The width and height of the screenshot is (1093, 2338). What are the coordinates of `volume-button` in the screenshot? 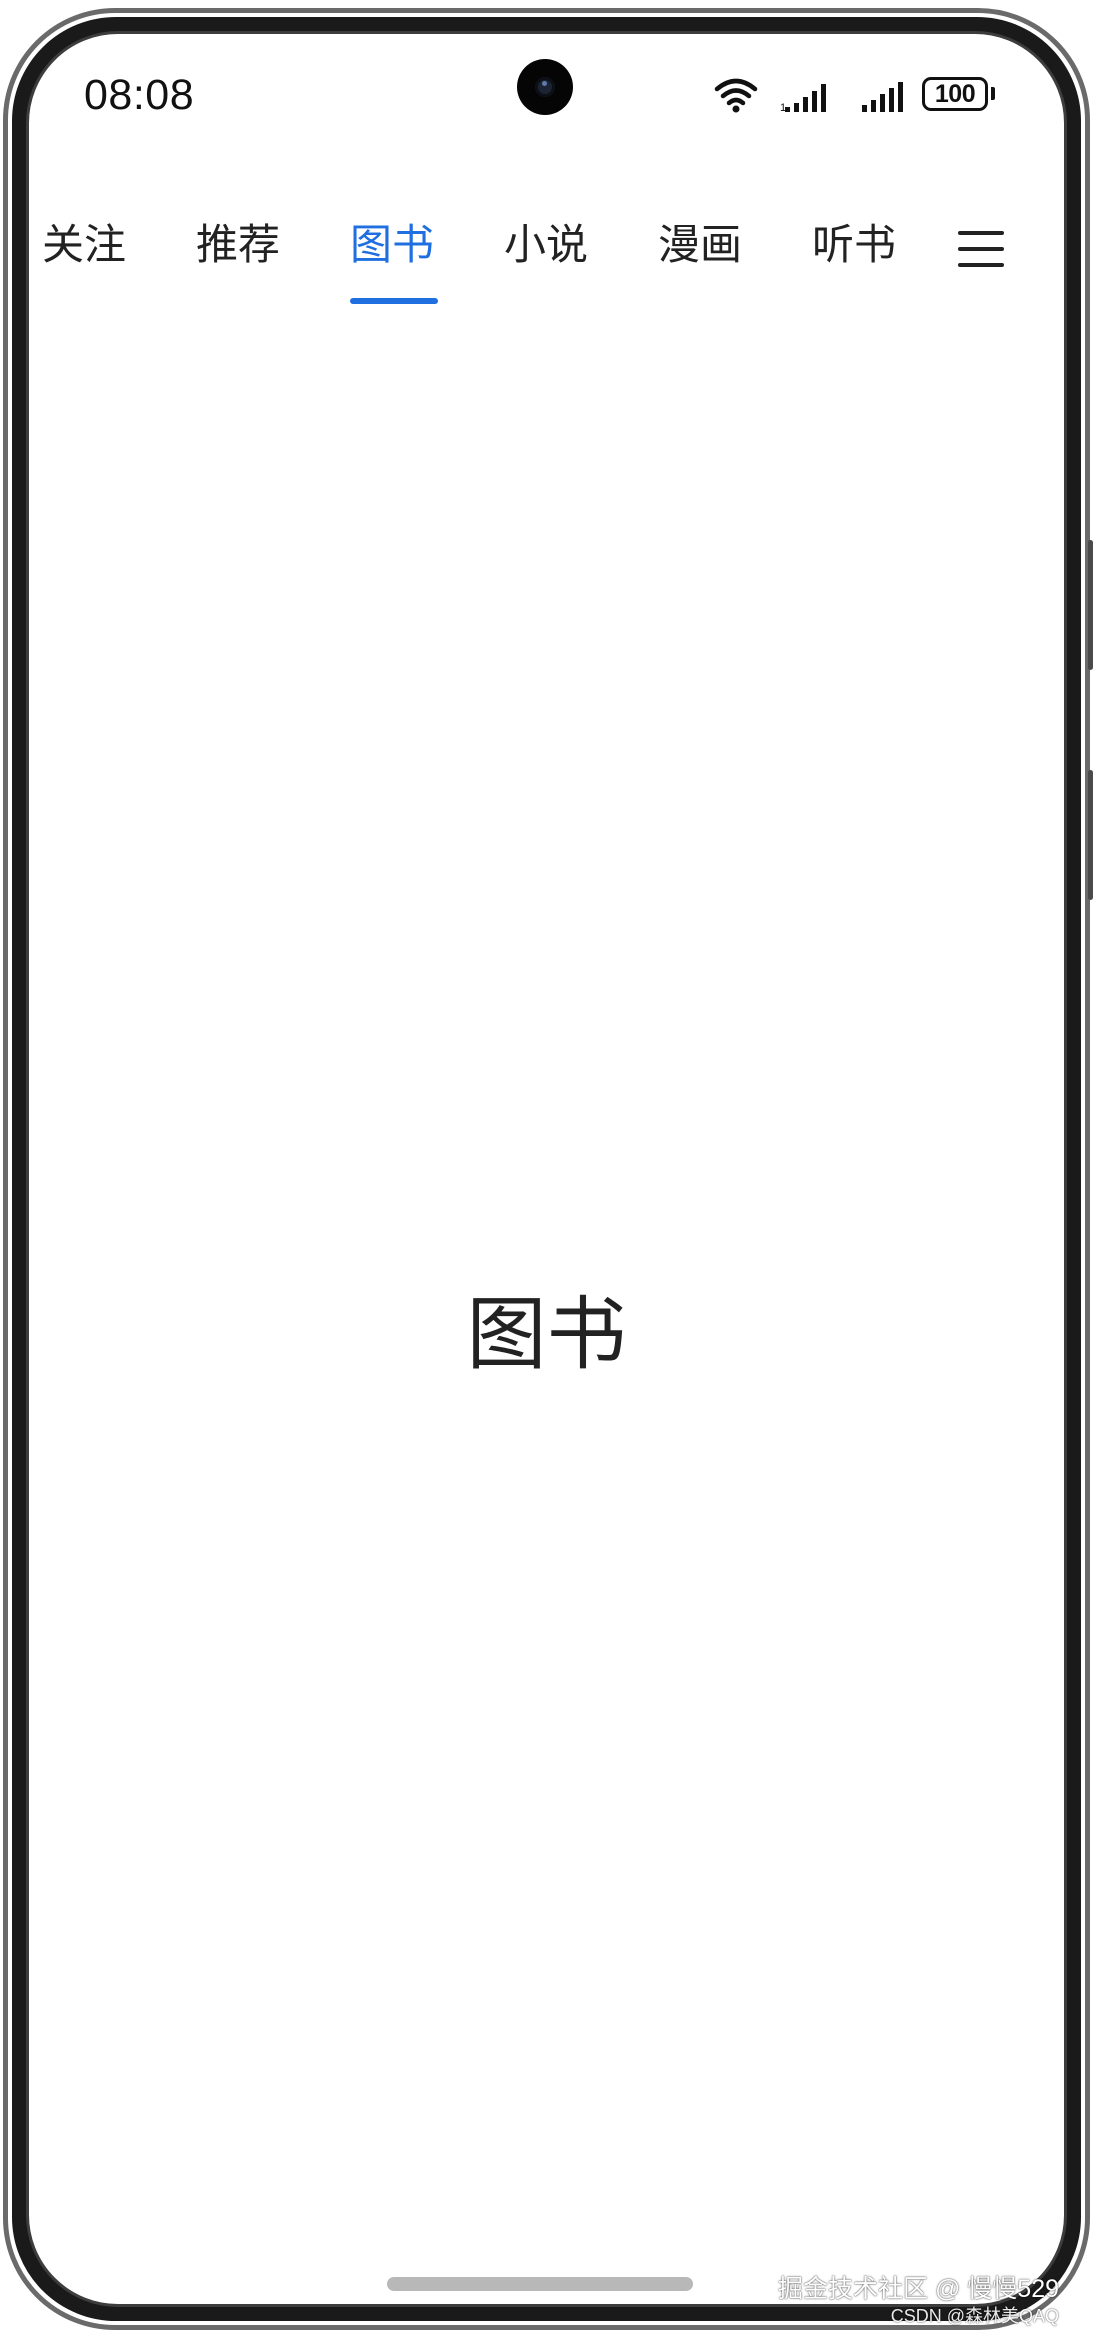 It's located at (1090, 605).